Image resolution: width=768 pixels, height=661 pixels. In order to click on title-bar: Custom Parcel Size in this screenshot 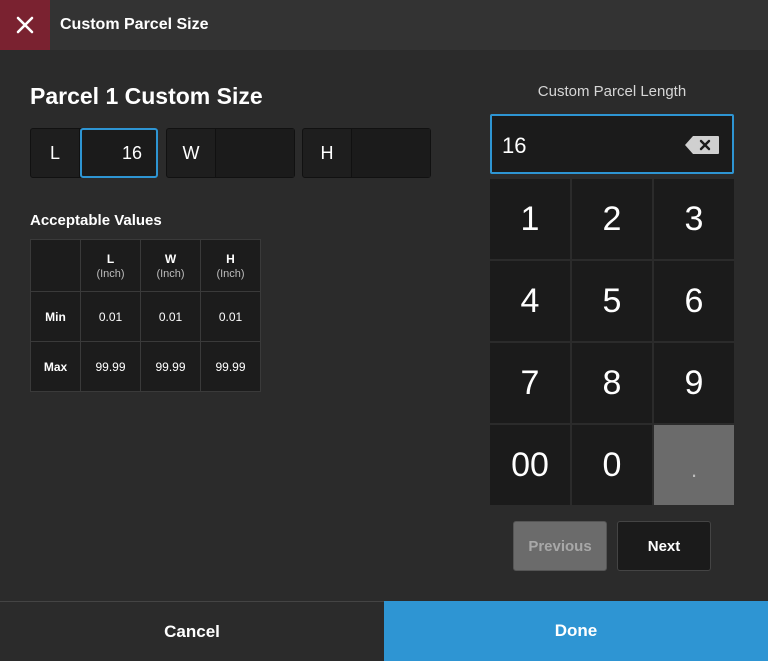, I will do `click(384, 25)`.